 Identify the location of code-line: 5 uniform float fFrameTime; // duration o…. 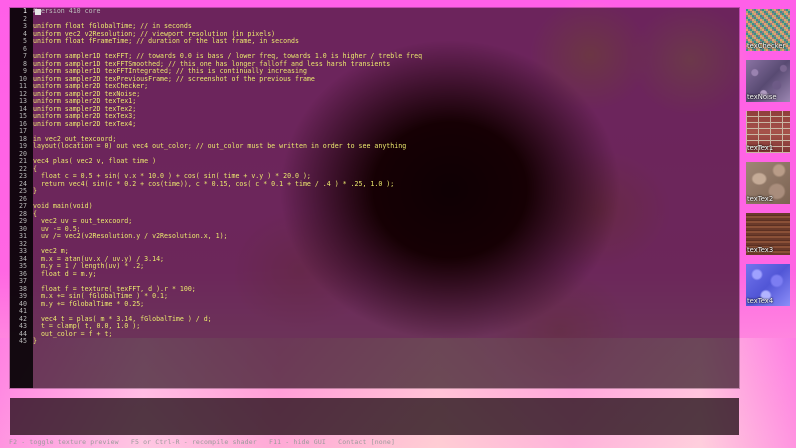
(374, 41).